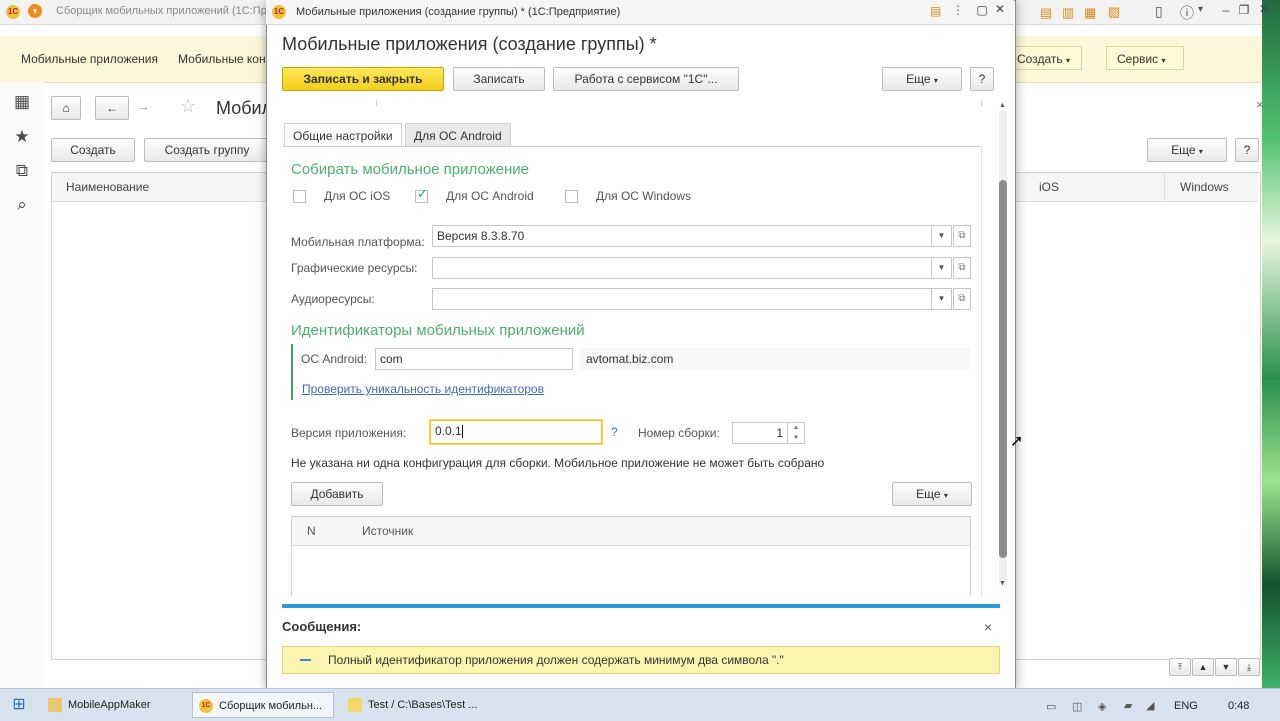  What do you see at coordinates (1186, 706) in the screenshot?
I see `language-indicator: ENG` at bounding box center [1186, 706].